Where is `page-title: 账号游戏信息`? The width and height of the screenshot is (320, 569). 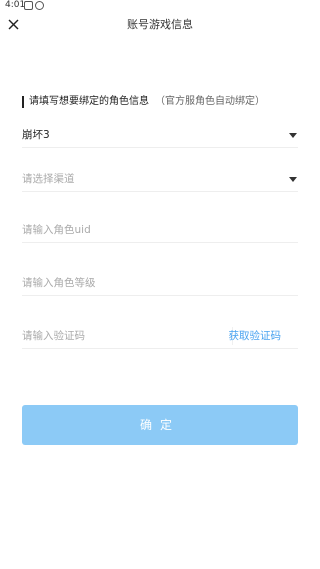
page-title: 账号游戏信息 is located at coordinates (160, 24).